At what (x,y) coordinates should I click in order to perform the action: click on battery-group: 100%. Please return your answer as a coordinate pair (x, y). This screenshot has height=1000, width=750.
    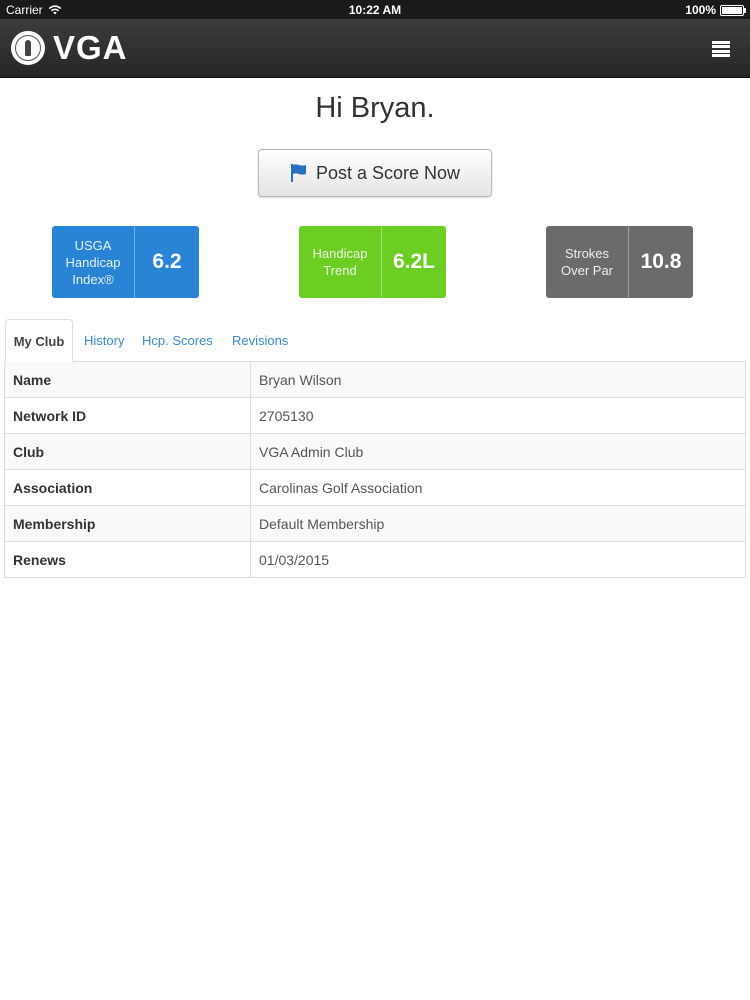
    Looking at the image, I should click on (715, 10).